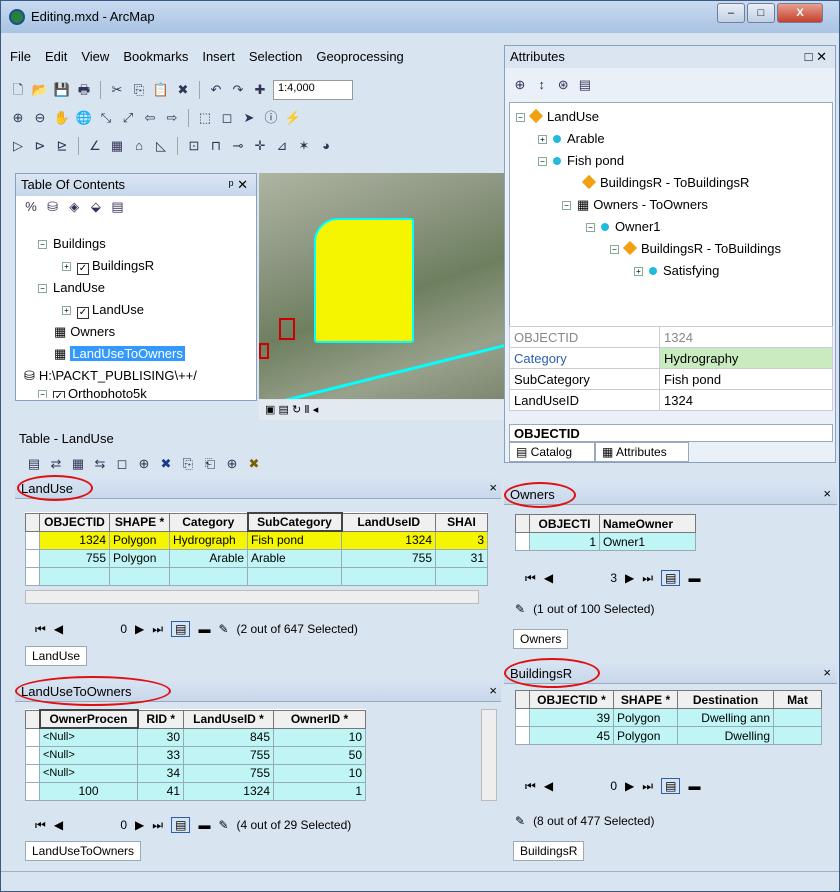  Describe the element at coordinates (40, 118) in the screenshot. I see `zoom-out-icon: ⊖` at that location.